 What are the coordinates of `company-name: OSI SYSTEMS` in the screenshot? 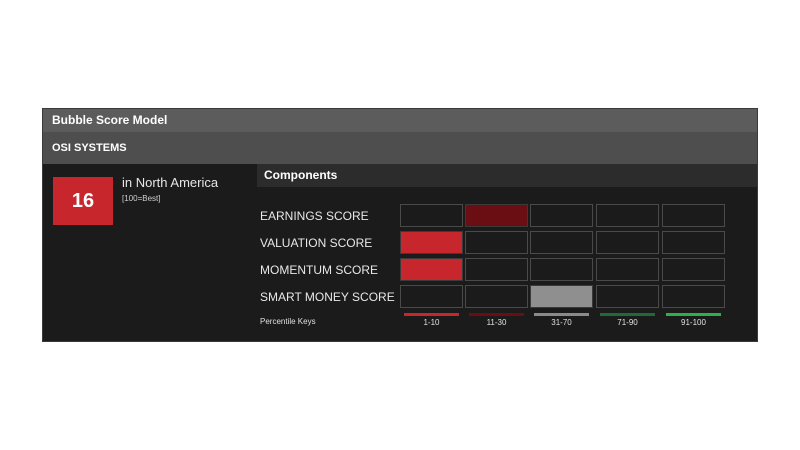 It's located at (400, 148).